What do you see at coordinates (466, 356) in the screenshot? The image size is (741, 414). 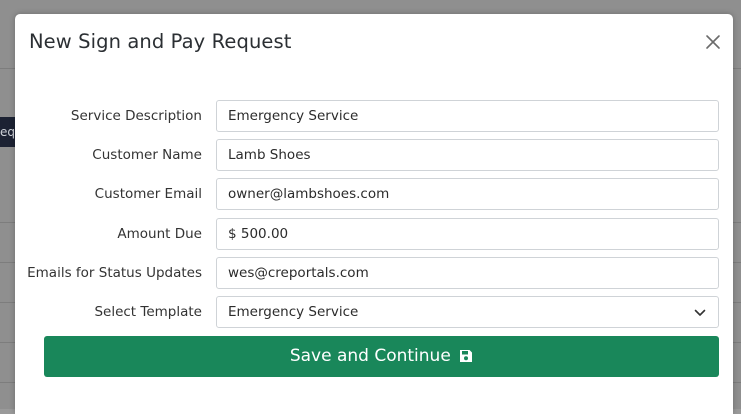 I see `floppy-disk-icon` at bounding box center [466, 356].